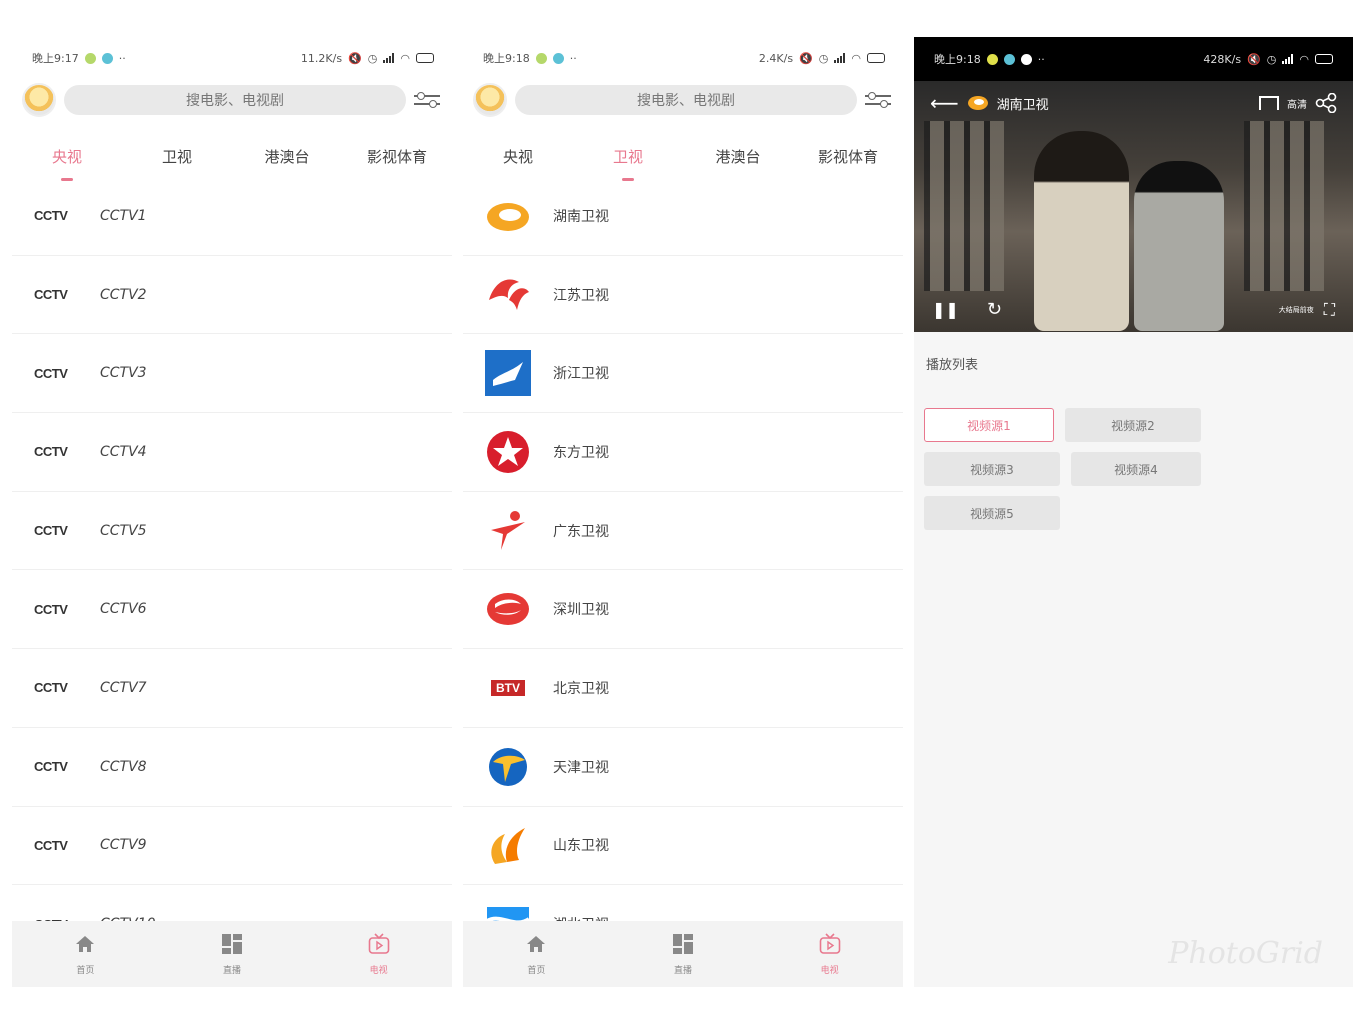 This screenshot has height=1024, width=1365. Describe the element at coordinates (405, 58) in the screenshot. I see `wifi-icon: ◠` at that location.